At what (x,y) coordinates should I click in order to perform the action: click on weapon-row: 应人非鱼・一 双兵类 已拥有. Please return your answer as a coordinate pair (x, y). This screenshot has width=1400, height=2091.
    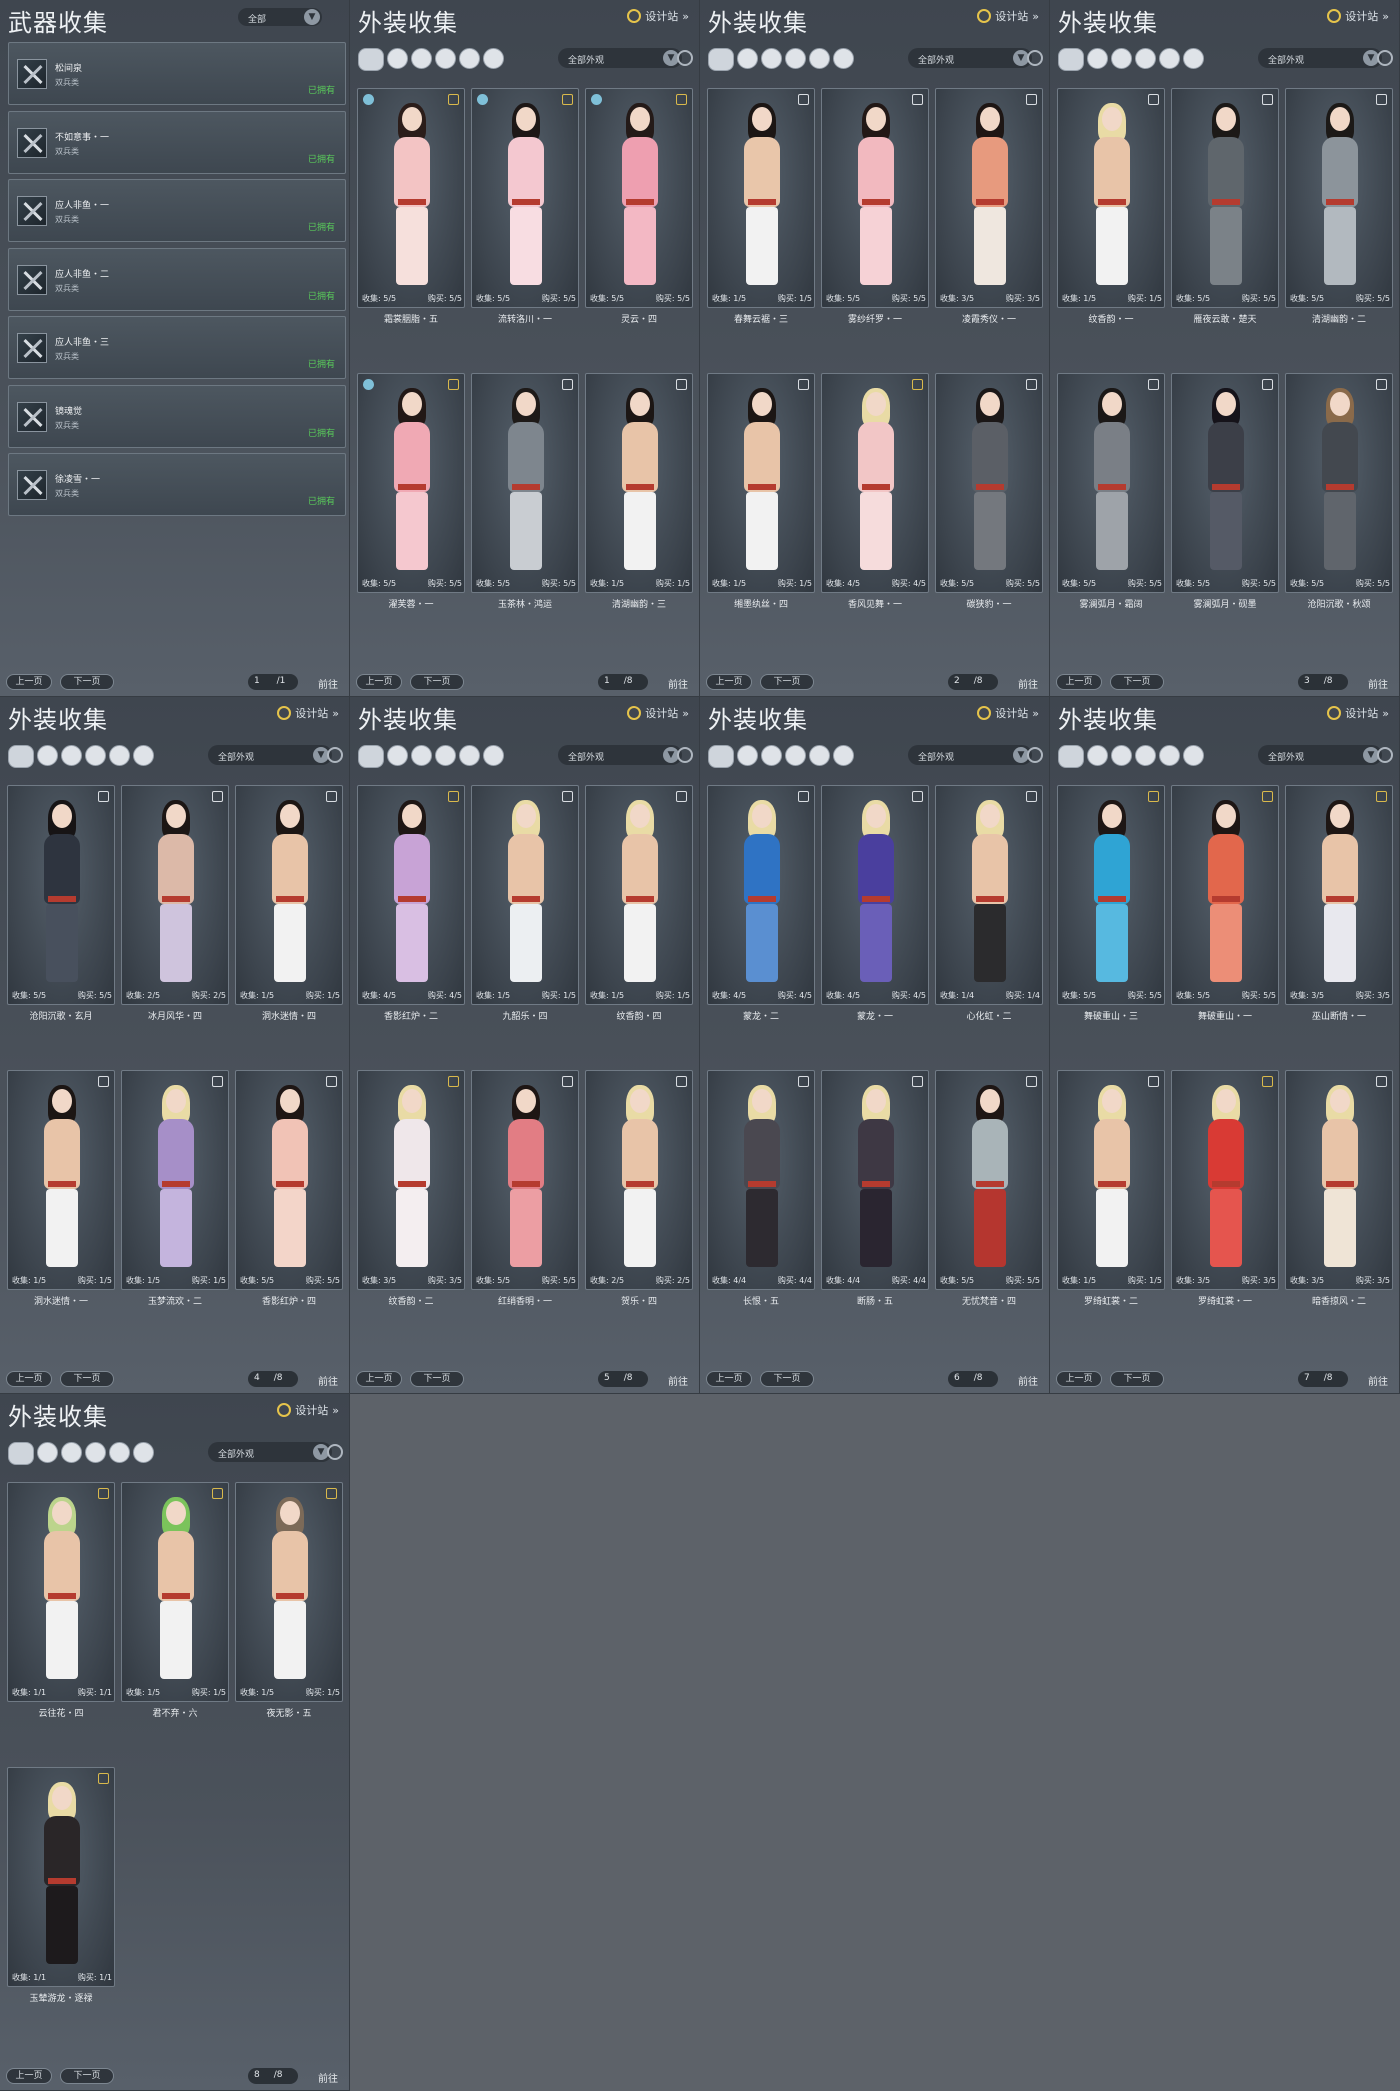
    Looking at the image, I should click on (177, 210).